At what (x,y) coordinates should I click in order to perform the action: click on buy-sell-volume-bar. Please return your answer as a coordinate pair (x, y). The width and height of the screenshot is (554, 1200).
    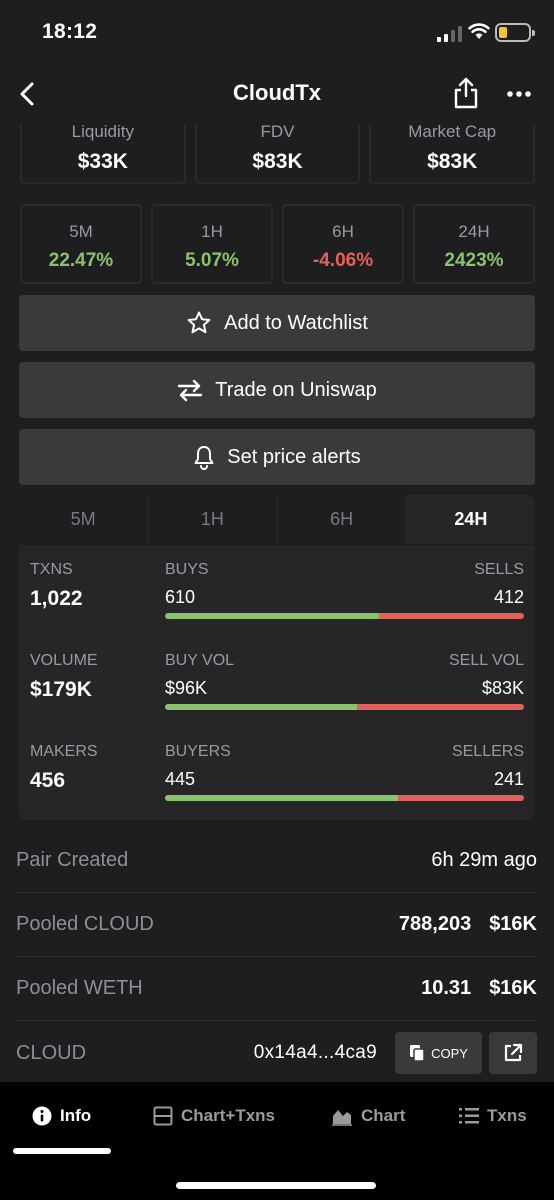
    Looking at the image, I should click on (344, 707).